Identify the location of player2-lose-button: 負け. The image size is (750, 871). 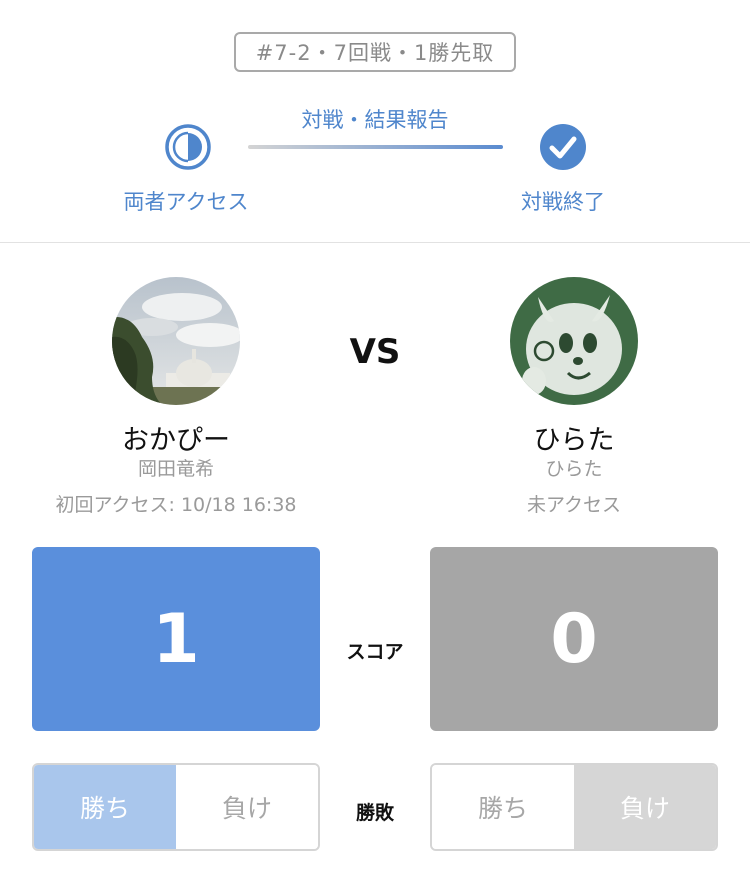
(645, 807).